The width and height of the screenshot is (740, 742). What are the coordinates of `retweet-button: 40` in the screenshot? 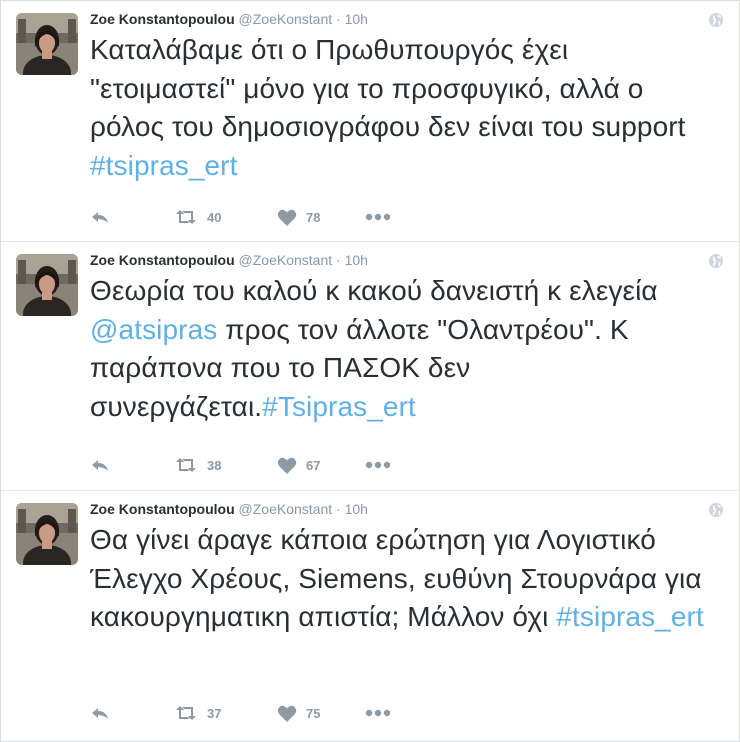 It's located at (225, 217).